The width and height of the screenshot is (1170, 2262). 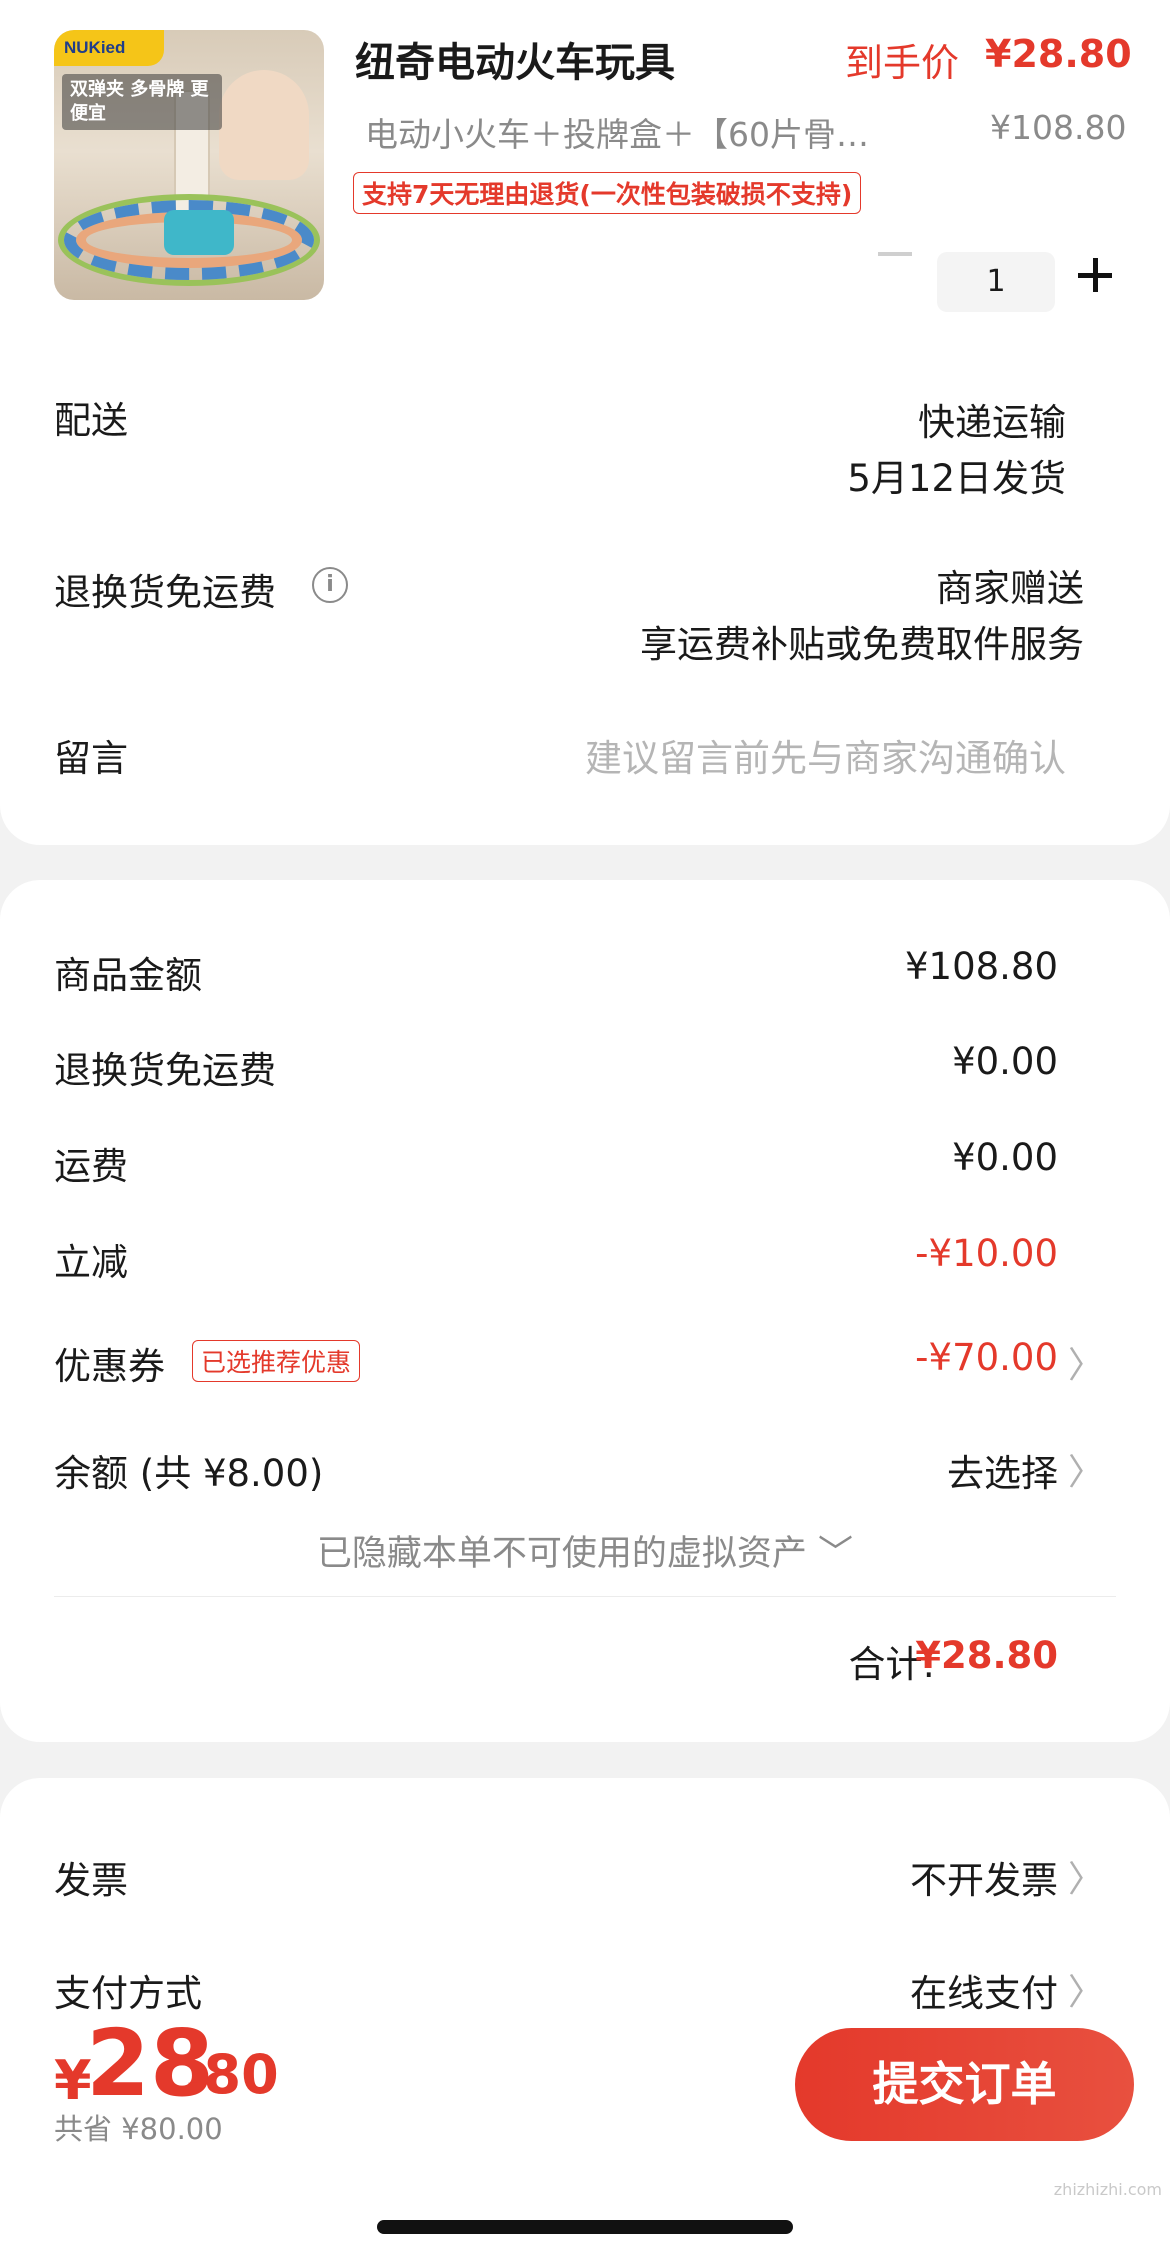 What do you see at coordinates (1002, 1470) in the screenshot?
I see `balance-select: 去选择` at bounding box center [1002, 1470].